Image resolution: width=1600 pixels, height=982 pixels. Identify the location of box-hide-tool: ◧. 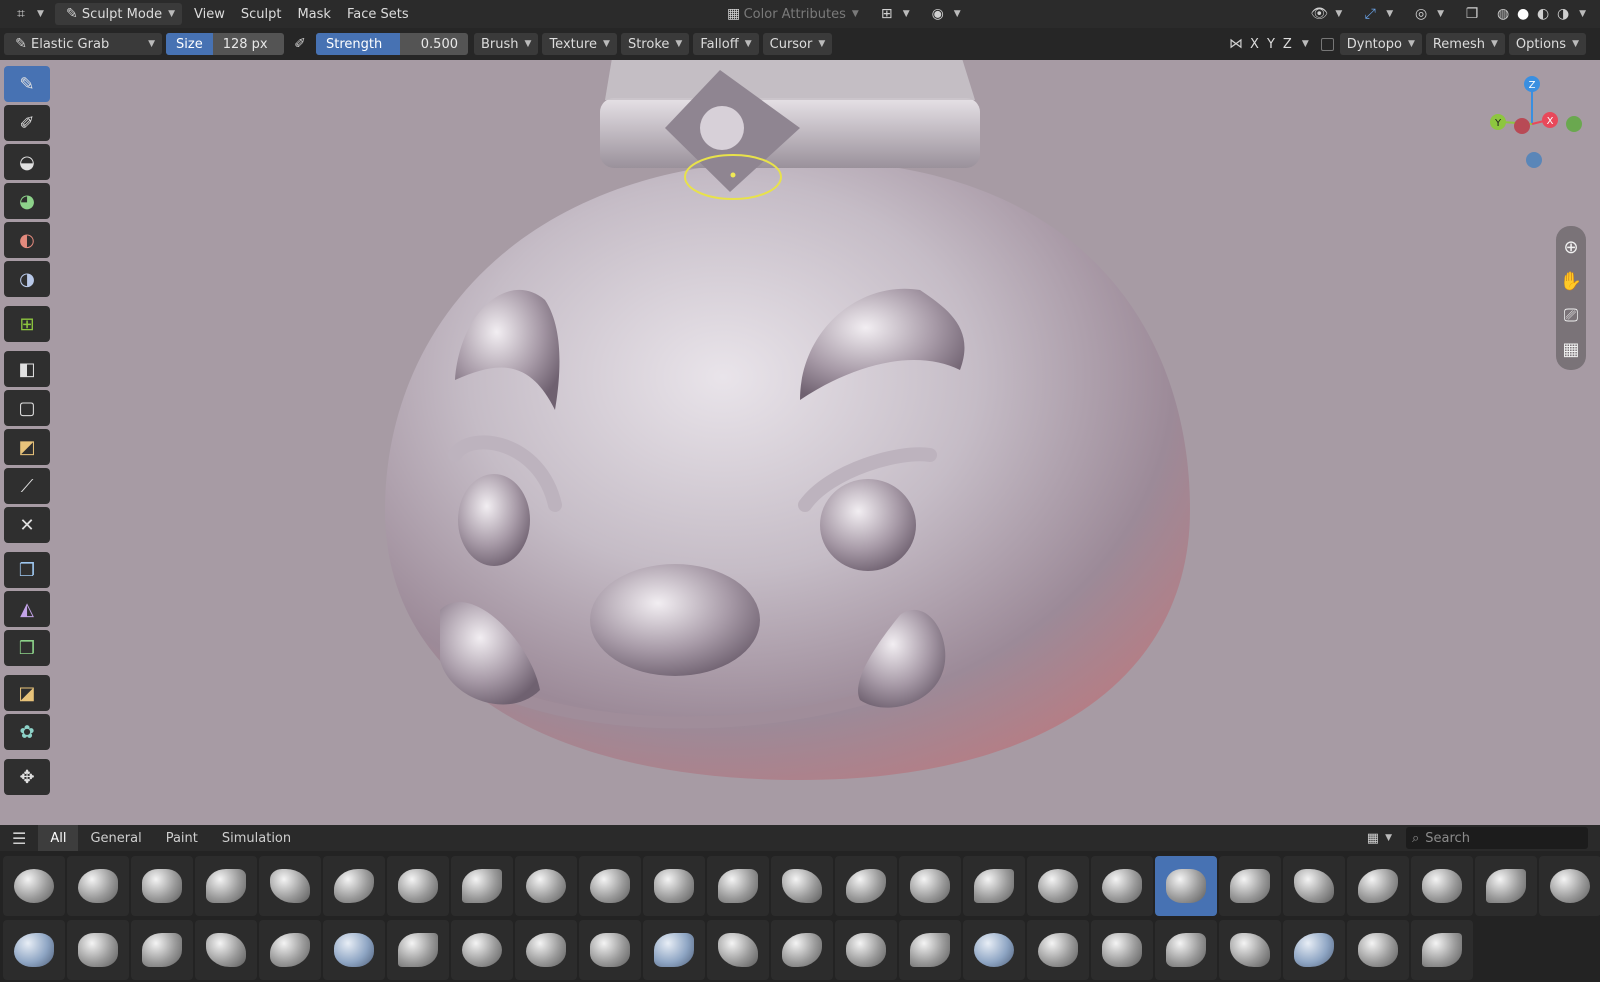
(27, 369).